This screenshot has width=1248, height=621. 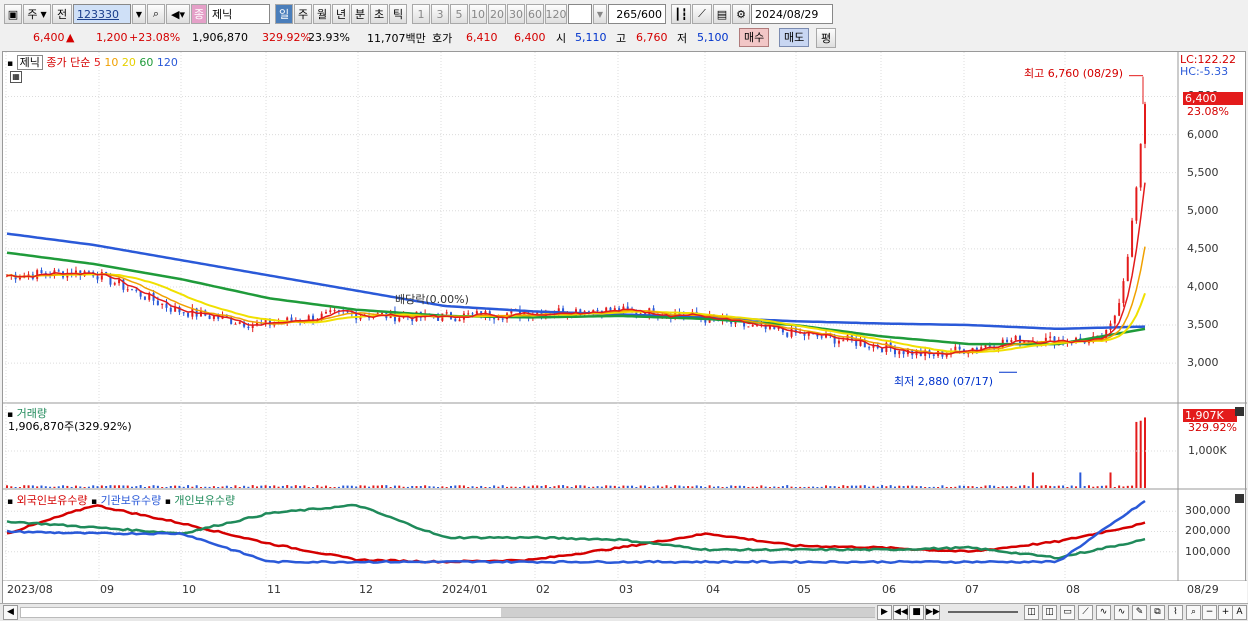 I want to click on code-dropdown-icon: ▼, so click(x=139, y=14).